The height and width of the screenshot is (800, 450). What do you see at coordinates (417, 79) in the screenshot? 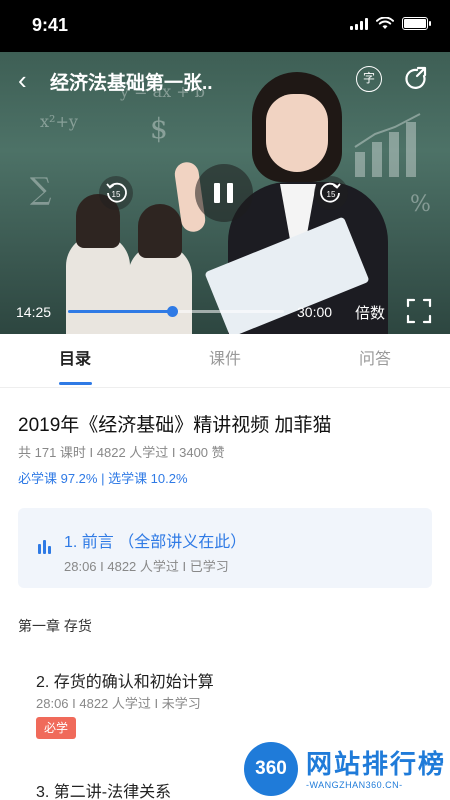
I see `share-icon` at bounding box center [417, 79].